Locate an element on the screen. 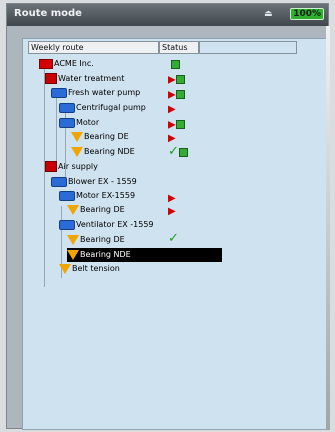 The width and height of the screenshot is (335, 432). battery-indicator: 100% is located at coordinates (307, 14).